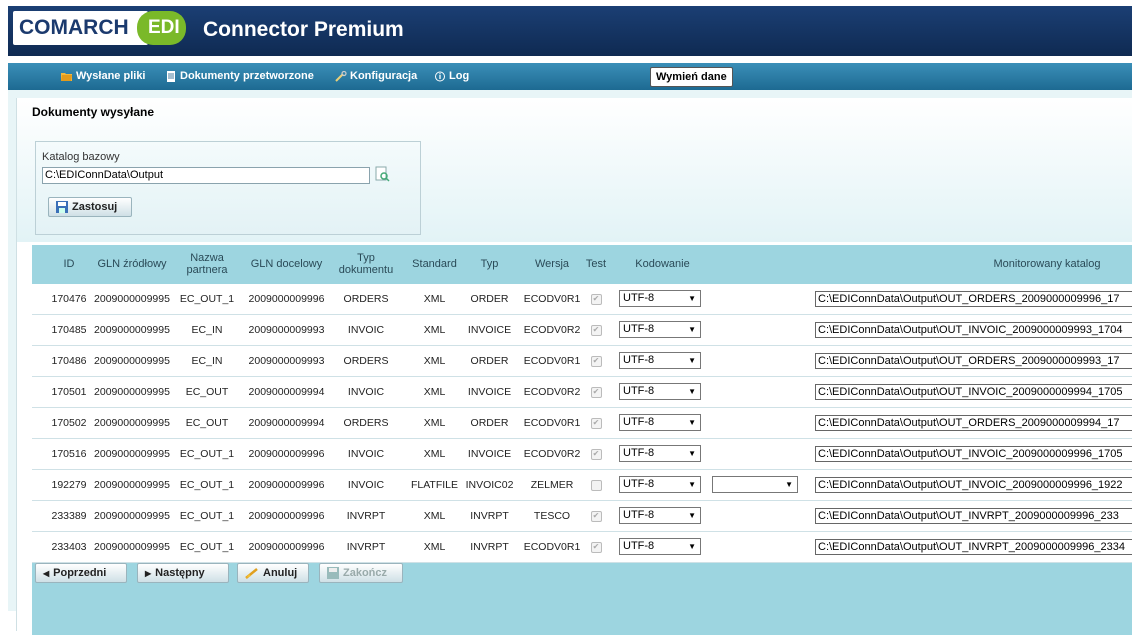 This screenshot has width=1132, height=635. What do you see at coordinates (81, 573) in the screenshot?
I see `previous-button: ◀ Poprzedni` at bounding box center [81, 573].